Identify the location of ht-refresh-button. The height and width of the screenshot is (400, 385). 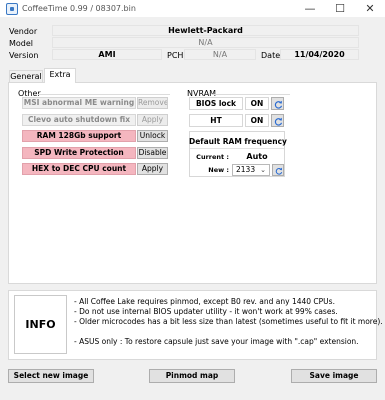
(277, 120).